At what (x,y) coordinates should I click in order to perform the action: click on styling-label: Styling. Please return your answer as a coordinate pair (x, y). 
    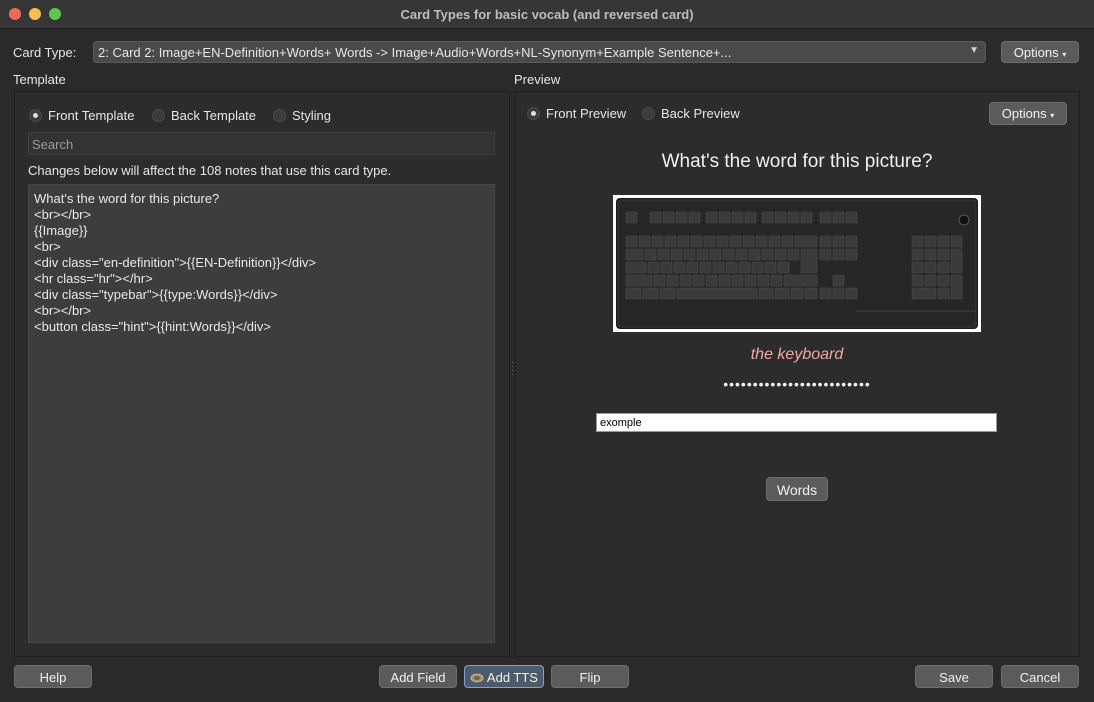
    Looking at the image, I should click on (311, 115).